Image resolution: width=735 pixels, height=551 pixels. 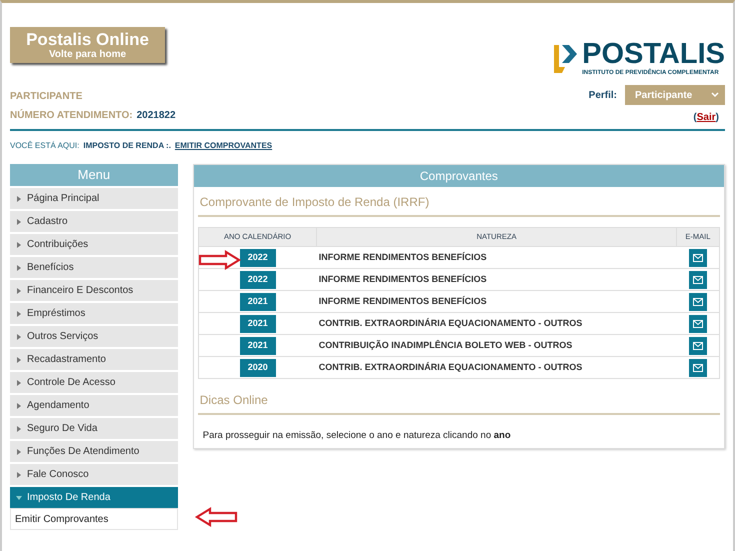 I want to click on logo-wordmark: POSTALIS, so click(x=653, y=54).